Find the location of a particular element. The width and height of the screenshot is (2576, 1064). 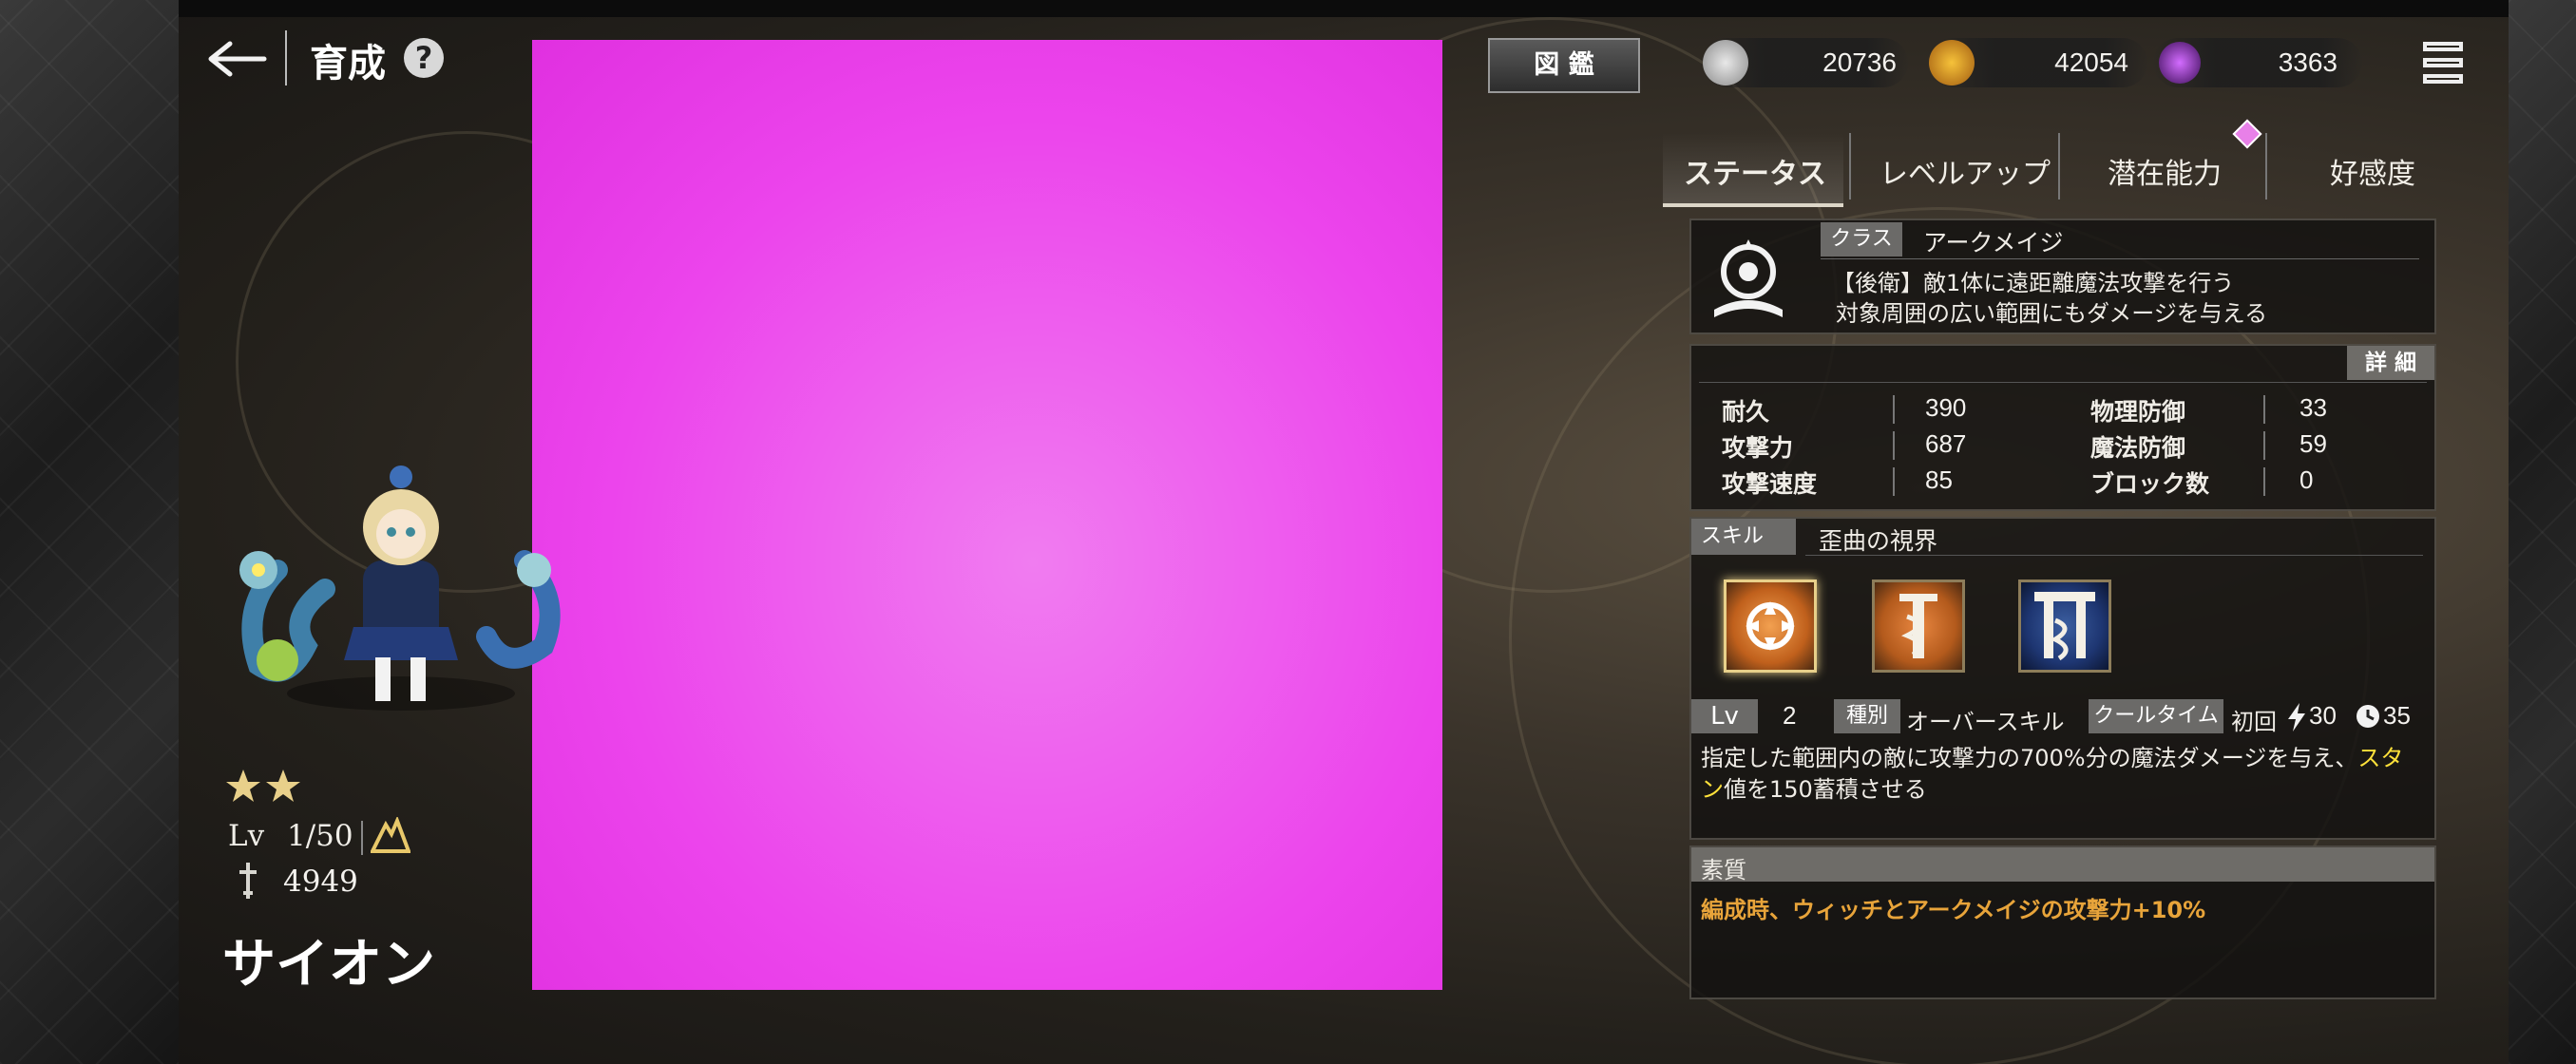

trait-title: 素質 is located at coordinates (1723, 870).